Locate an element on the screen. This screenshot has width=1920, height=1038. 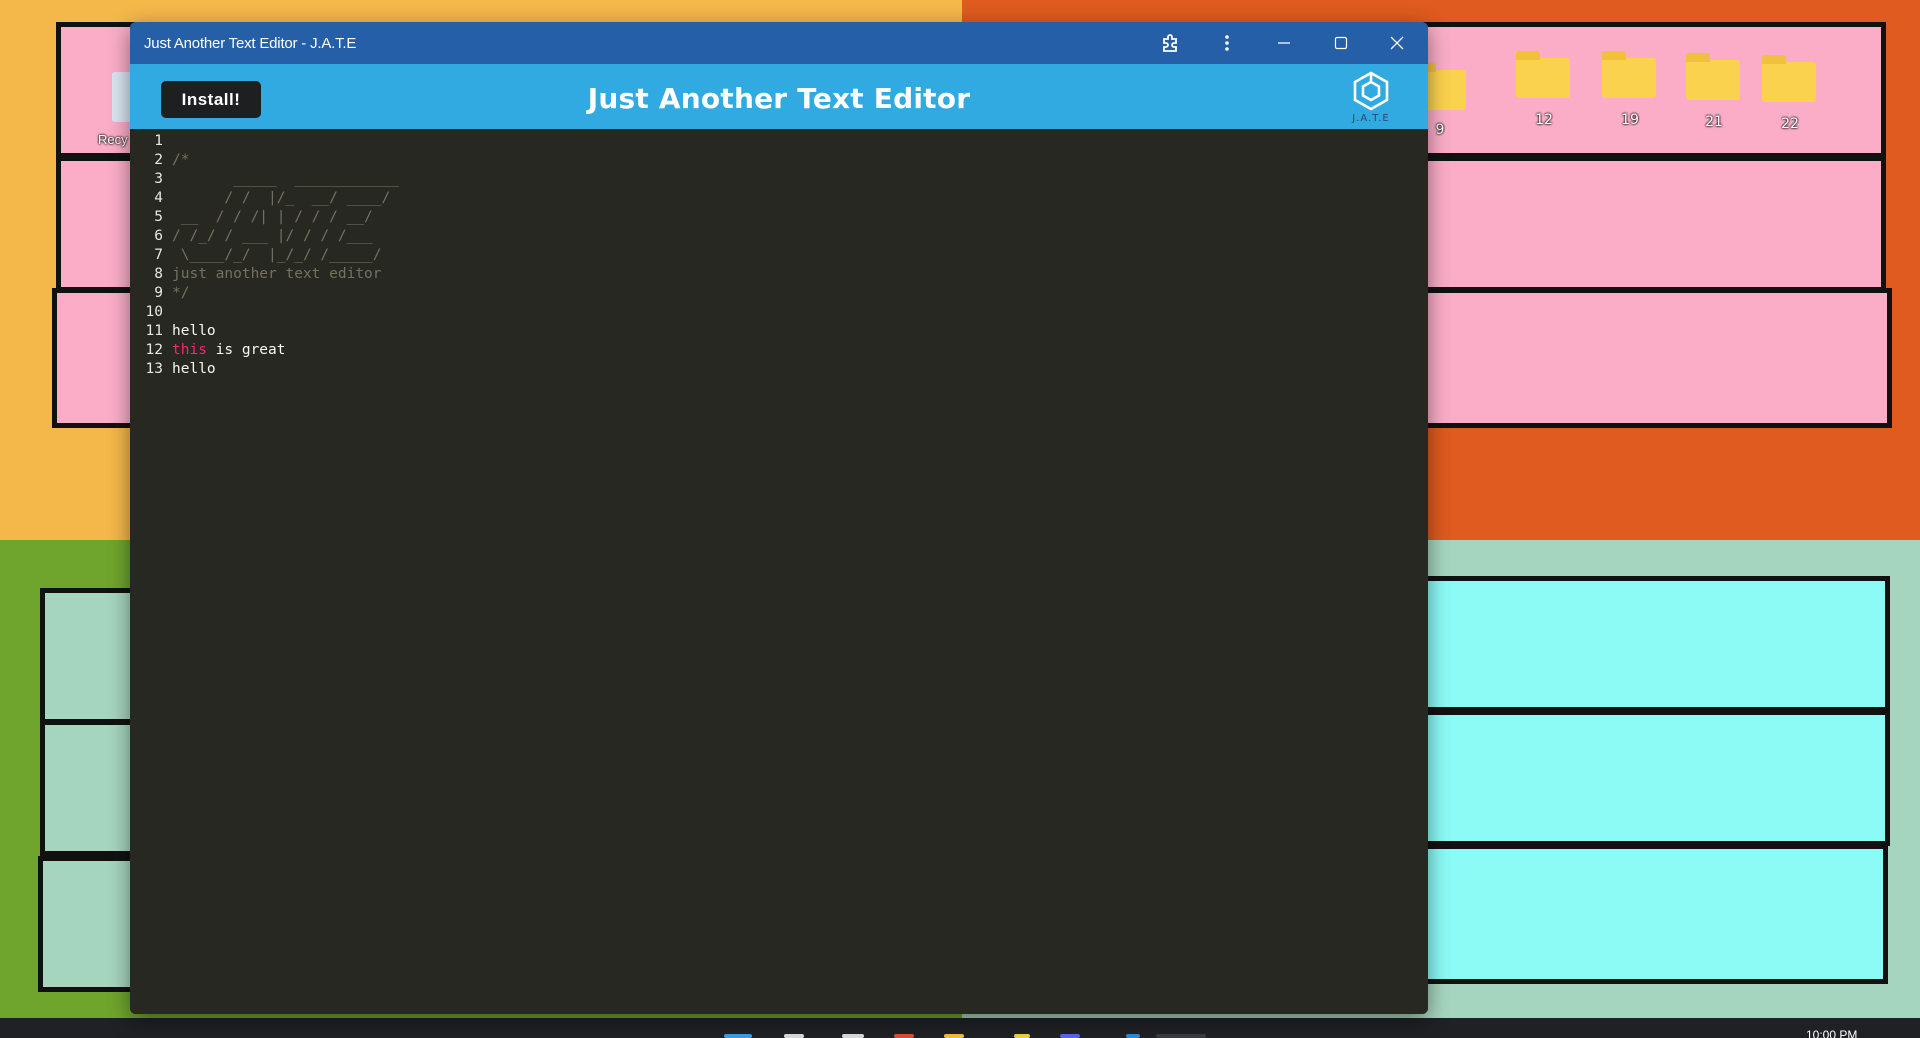
line-number: 1 is located at coordinates (158, 141).